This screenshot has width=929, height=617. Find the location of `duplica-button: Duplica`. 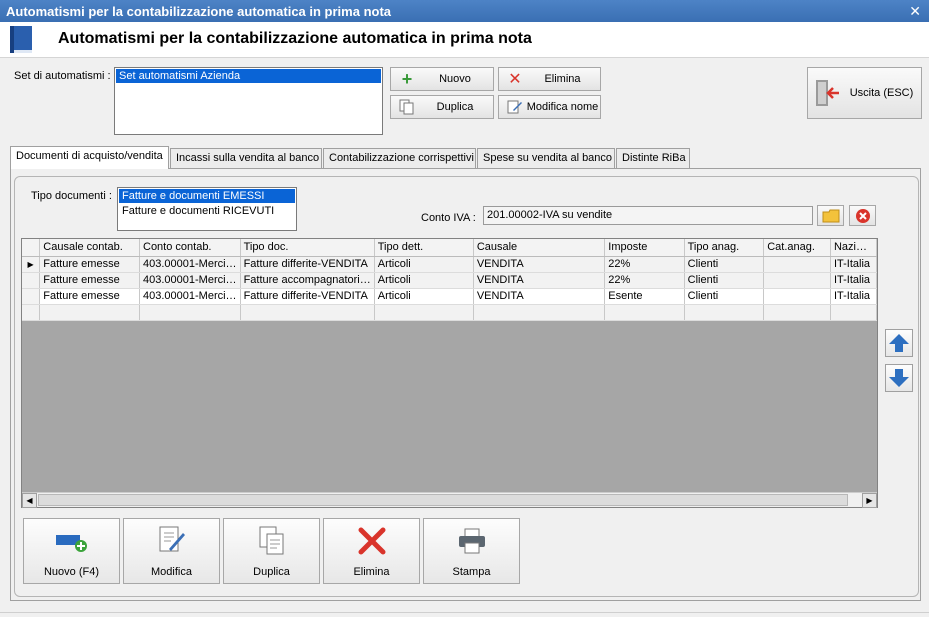

duplica-button: Duplica is located at coordinates (271, 551).